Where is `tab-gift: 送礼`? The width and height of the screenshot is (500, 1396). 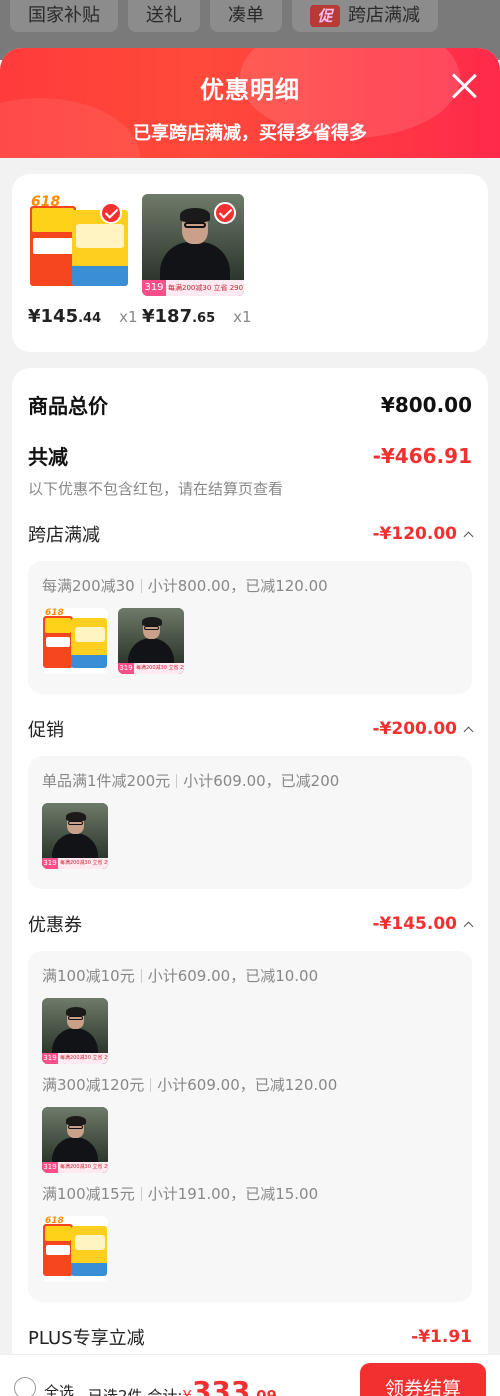
tab-gift: 送礼 is located at coordinates (164, 16).